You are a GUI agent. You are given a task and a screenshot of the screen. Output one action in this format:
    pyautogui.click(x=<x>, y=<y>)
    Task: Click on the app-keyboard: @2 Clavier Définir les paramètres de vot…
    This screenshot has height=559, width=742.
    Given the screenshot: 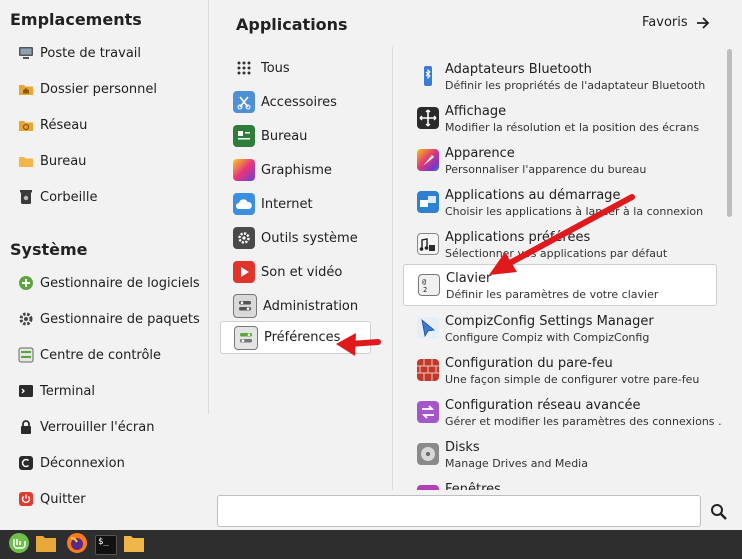 What is the action you would take?
    pyautogui.click(x=560, y=285)
    